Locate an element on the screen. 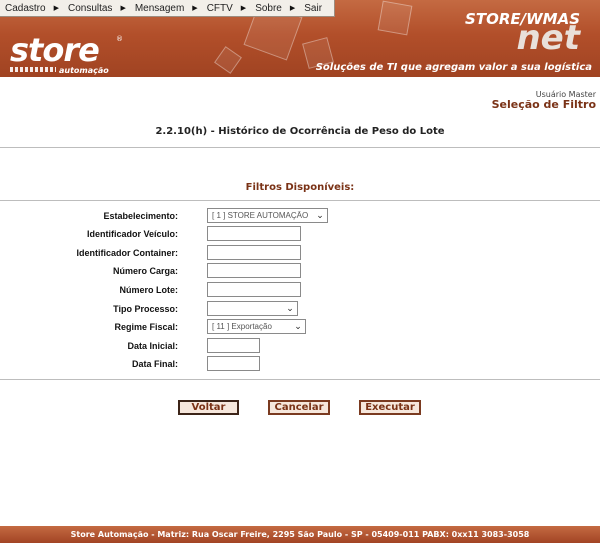  menu-item-label: Cadastro is located at coordinates (25, 8).